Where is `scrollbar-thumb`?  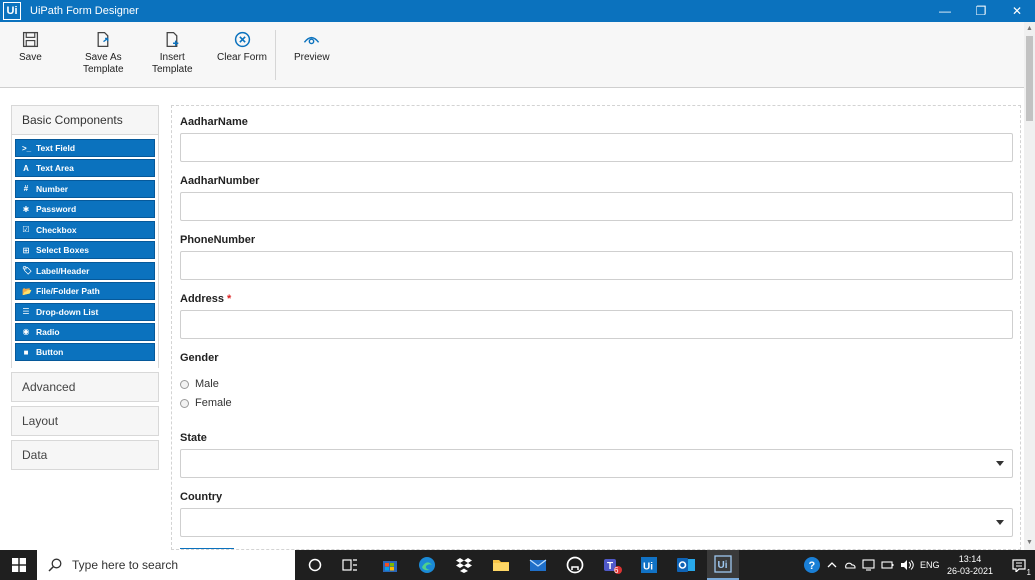
scrollbar-thumb is located at coordinates (1029, 78).